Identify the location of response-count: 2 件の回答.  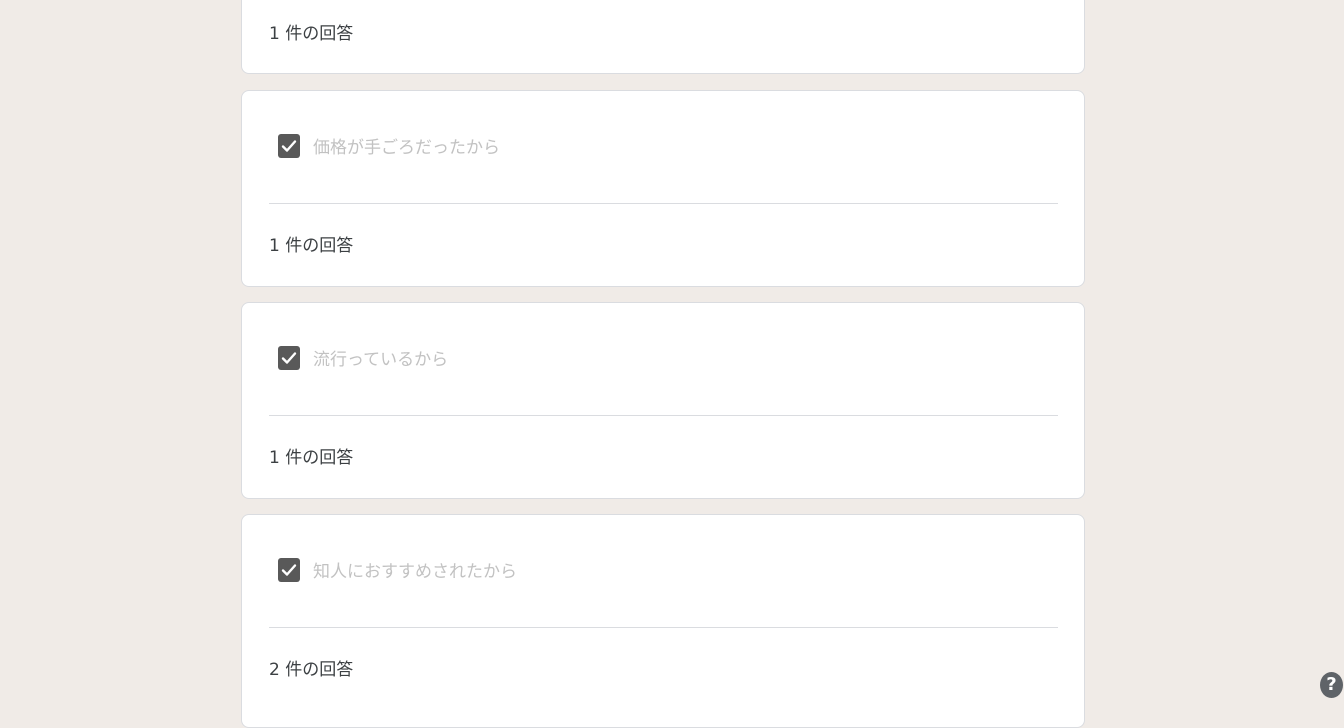
(311, 670).